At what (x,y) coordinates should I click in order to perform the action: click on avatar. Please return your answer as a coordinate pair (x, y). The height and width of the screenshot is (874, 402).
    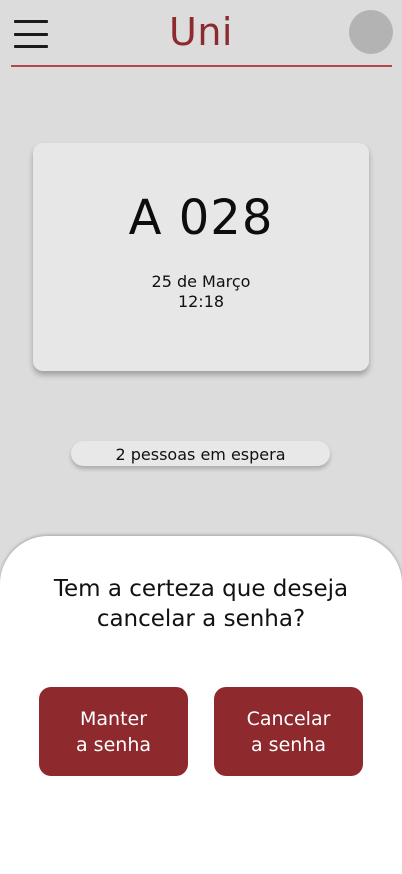
    Looking at the image, I should click on (371, 32).